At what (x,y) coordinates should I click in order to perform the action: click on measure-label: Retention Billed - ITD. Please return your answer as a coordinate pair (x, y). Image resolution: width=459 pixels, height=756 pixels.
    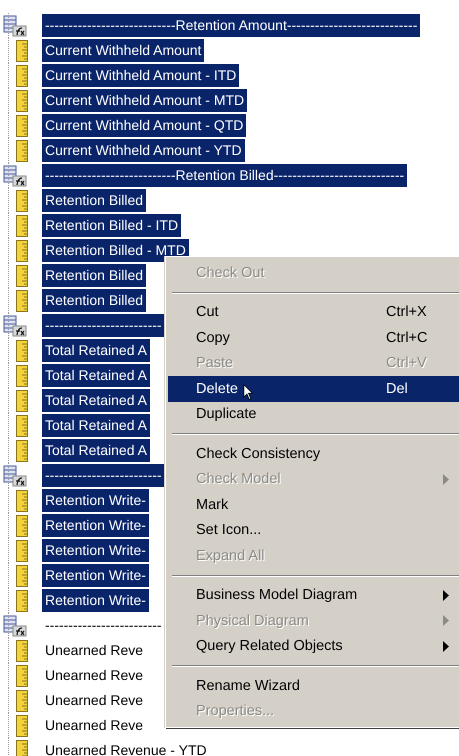
    Looking at the image, I should click on (112, 225).